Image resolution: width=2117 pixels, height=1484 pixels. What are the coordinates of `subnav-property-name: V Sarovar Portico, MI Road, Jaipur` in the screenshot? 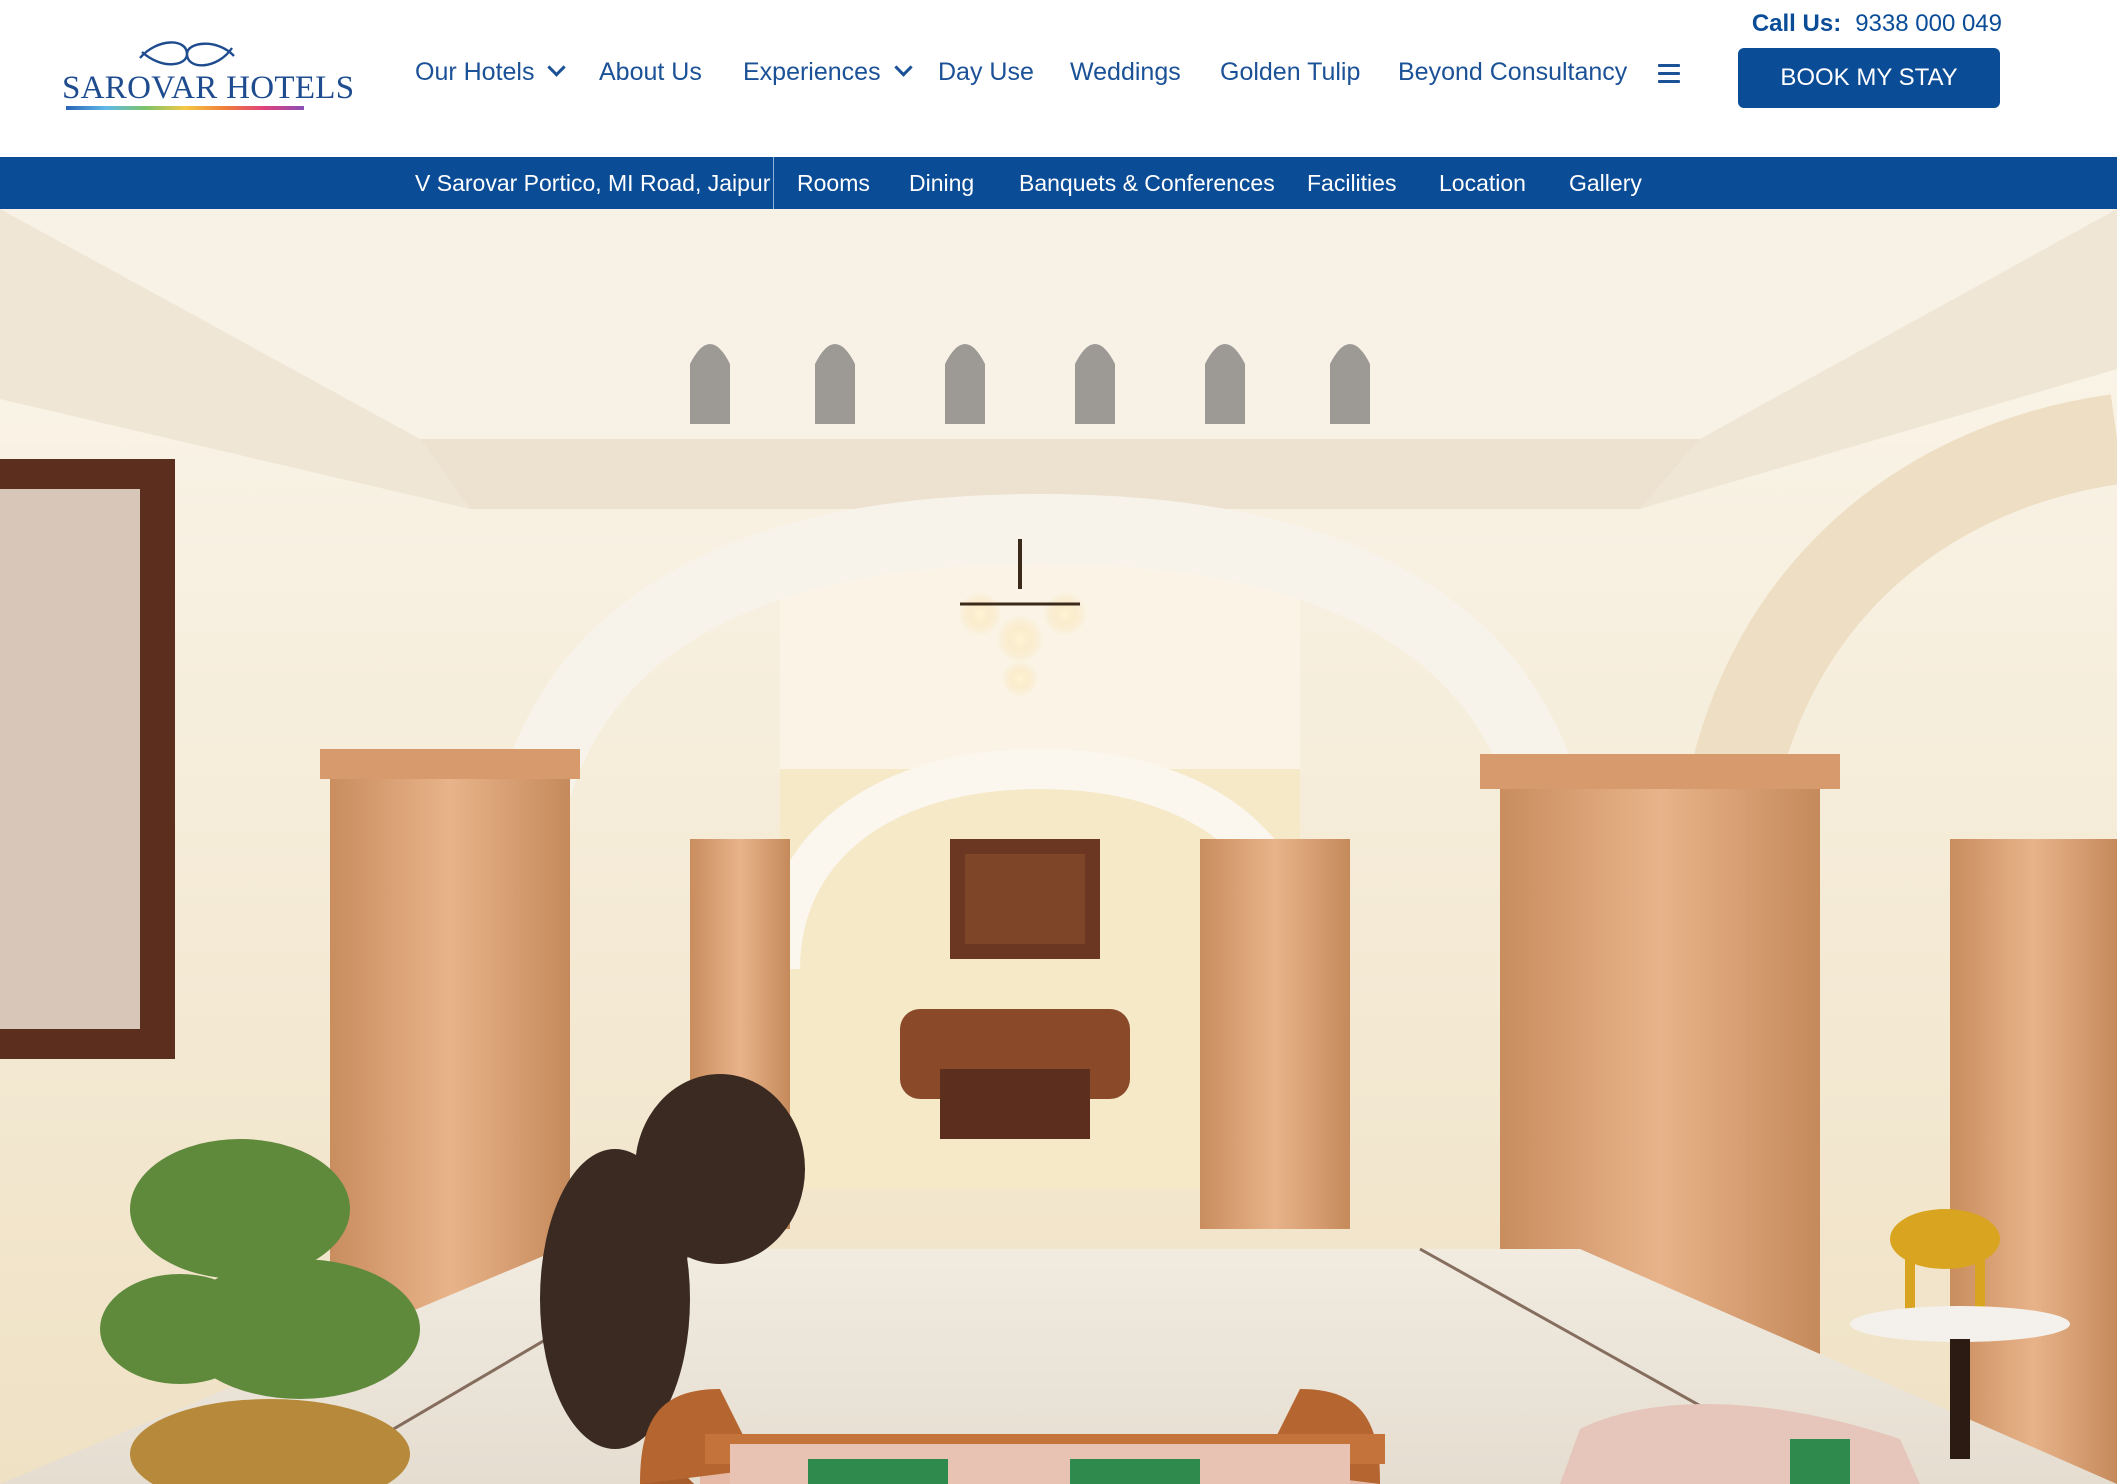 It's located at (592, 183).